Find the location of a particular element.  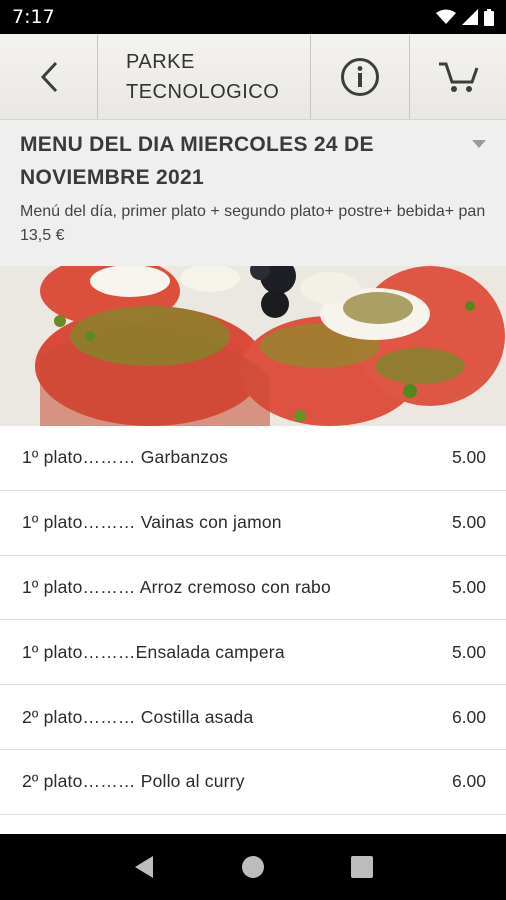

dish-row: 1º plato………Ensalada campera 5.00 is located at coordinates (253, 653).